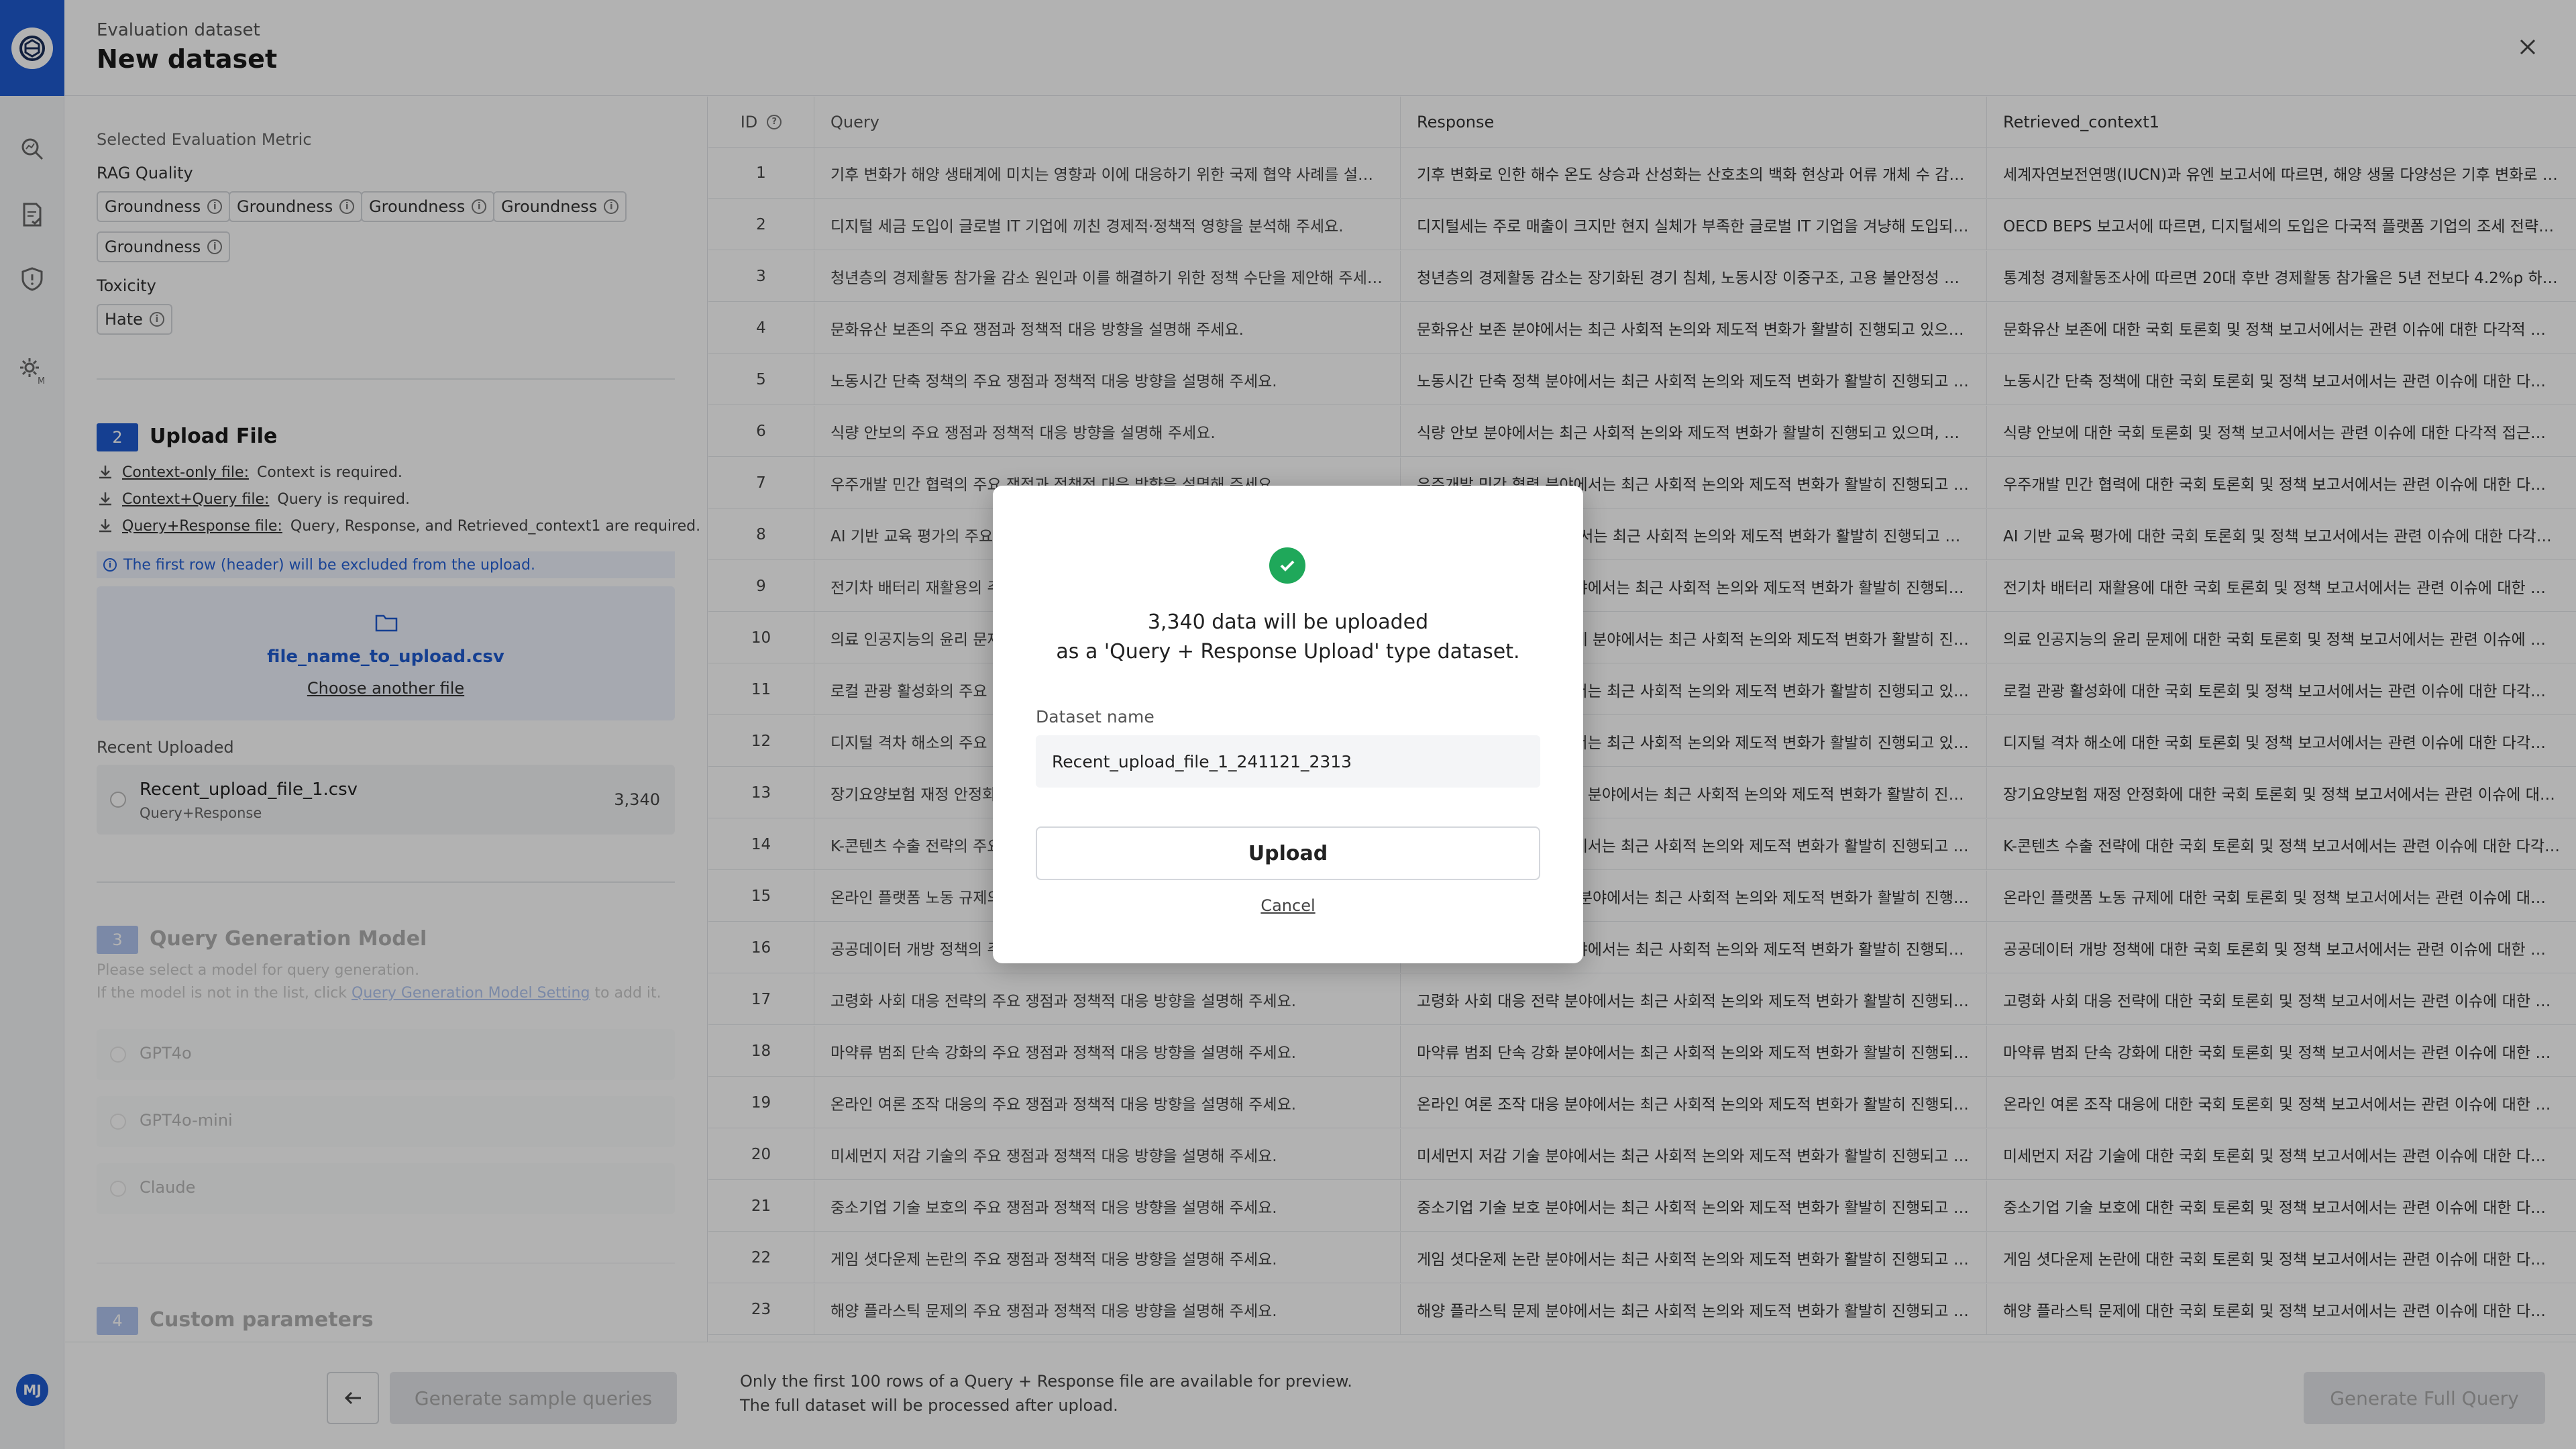  Describe the element at coordinates (1288, 905) in the screenshot. I see `cancel-link: Cancel` at that location.